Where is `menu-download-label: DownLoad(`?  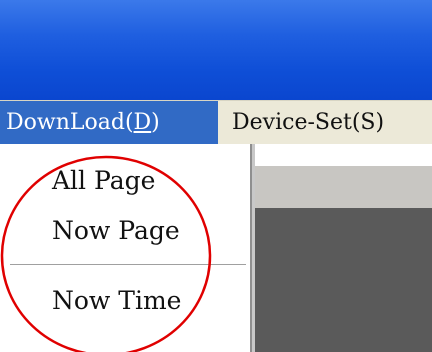
menu-download-label: DownLoad( is located at coordinates (70, 122).